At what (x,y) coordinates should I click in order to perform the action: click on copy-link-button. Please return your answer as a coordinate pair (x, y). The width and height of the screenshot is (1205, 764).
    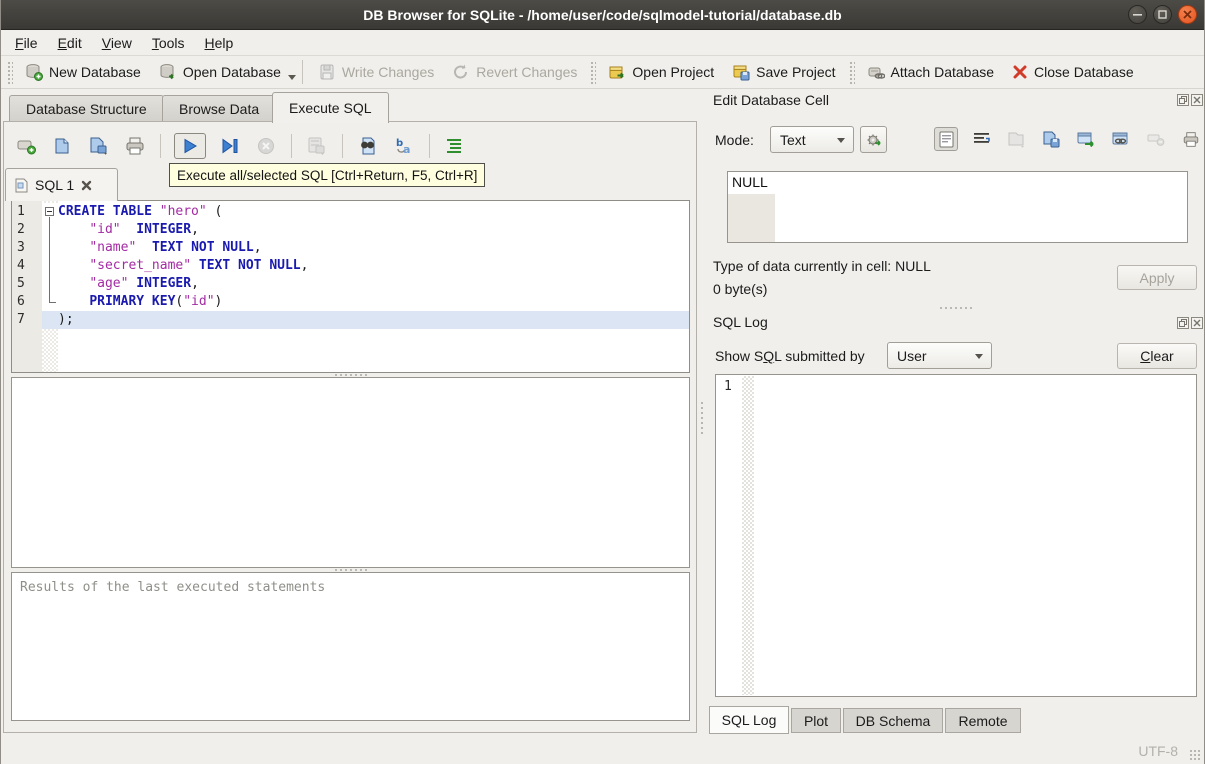
    Looking at the image, I should click on (1121, 139).